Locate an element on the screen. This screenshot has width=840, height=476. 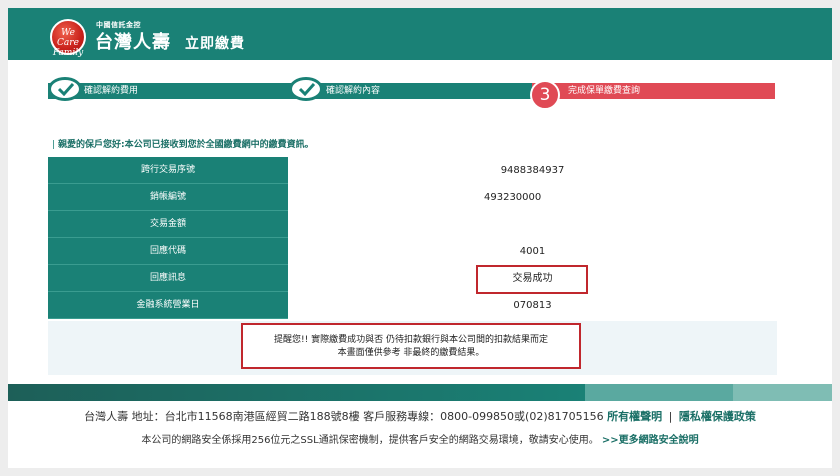
row-value: 493230000 is located at coordinates (532, 197).